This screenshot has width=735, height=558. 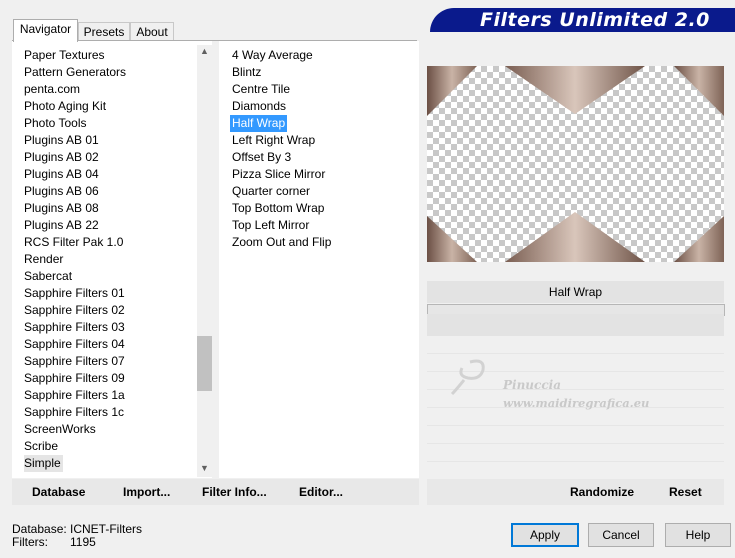 I want to click on category-scrollbar, so click(x=204, y=261).